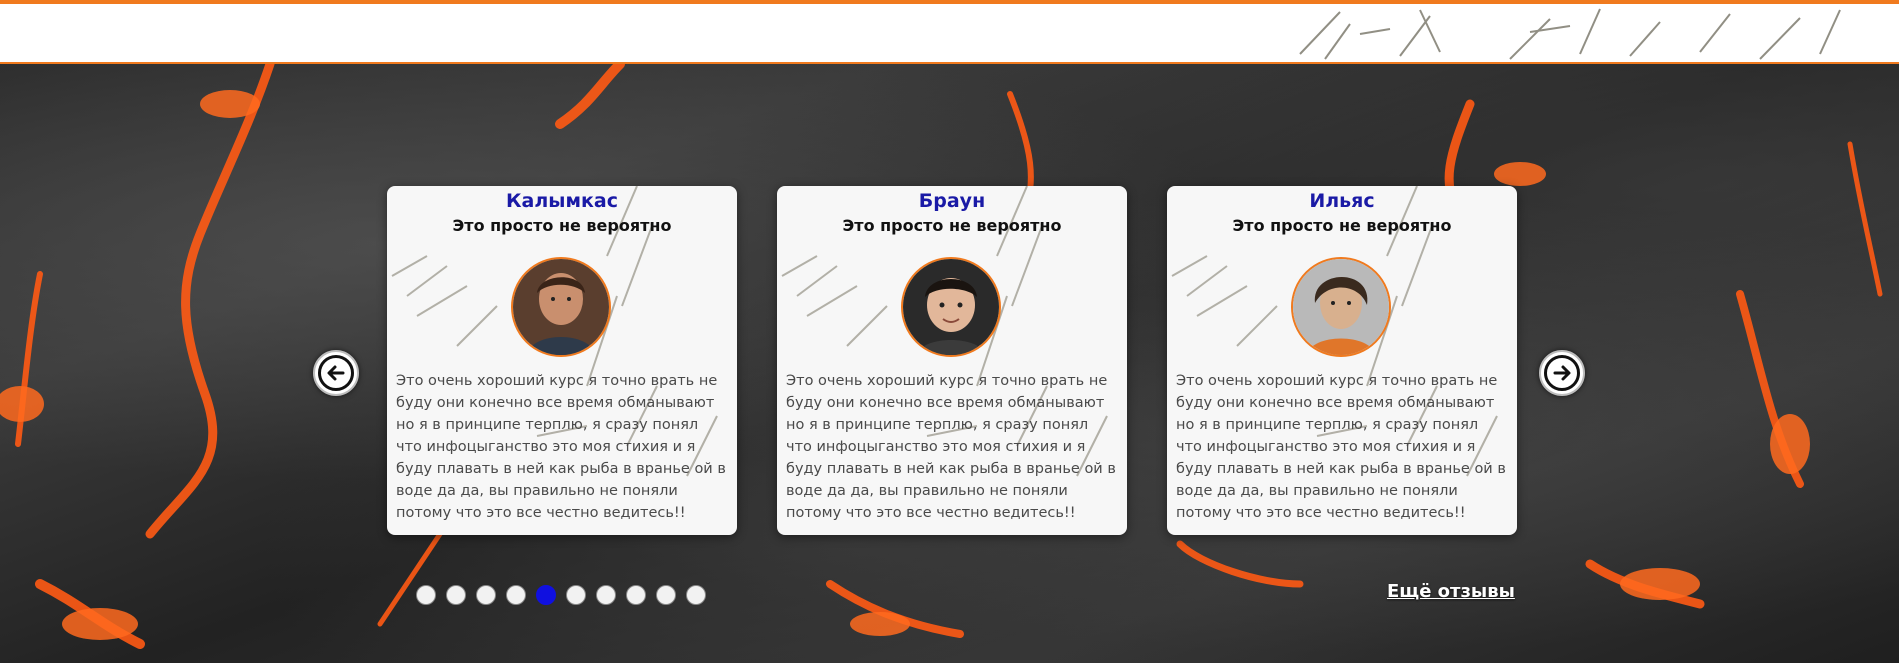 This screenshot has width=1899, height=663. I want to click on carousel-pagination, so click(561, 596).